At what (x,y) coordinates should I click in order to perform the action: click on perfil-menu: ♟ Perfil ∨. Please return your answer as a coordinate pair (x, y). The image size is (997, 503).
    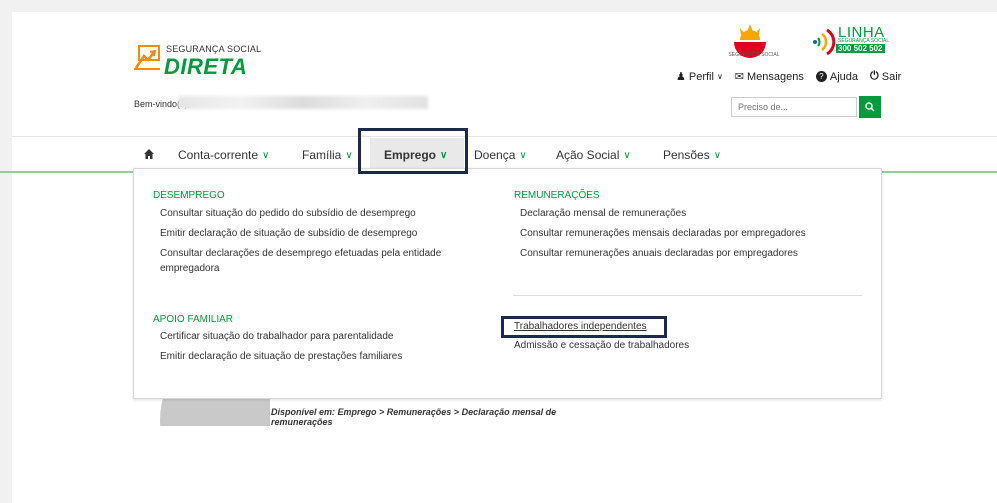
    Looking at the image, I should click on (699, 77).